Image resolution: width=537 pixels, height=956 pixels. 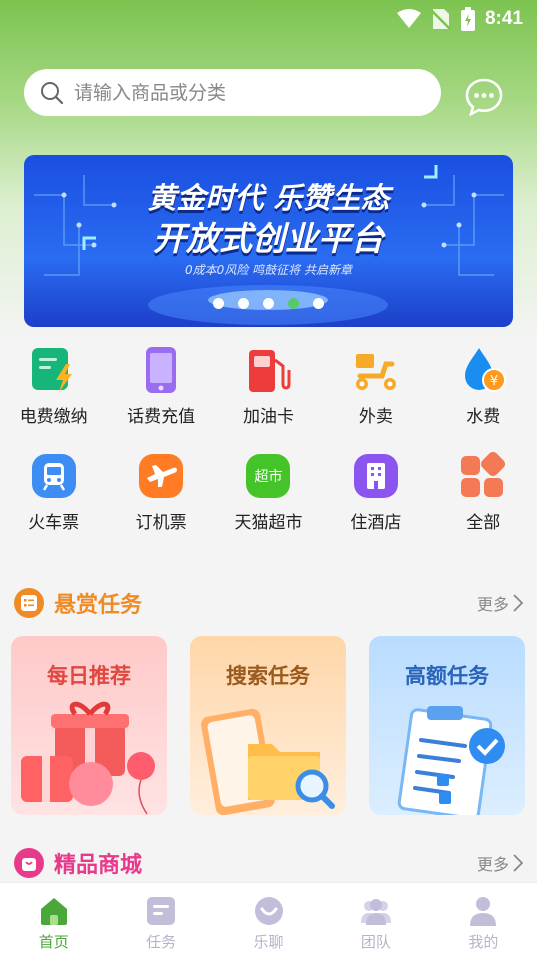 I want to click on service-all: 全部, so click(x=483, y=492).